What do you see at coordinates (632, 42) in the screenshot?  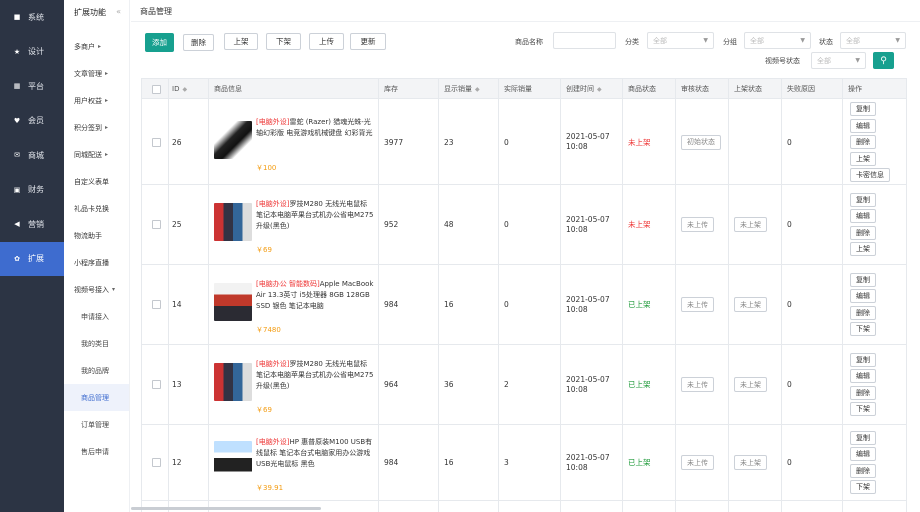 I see `category-label: 分类` at bounding box center [632, 42].